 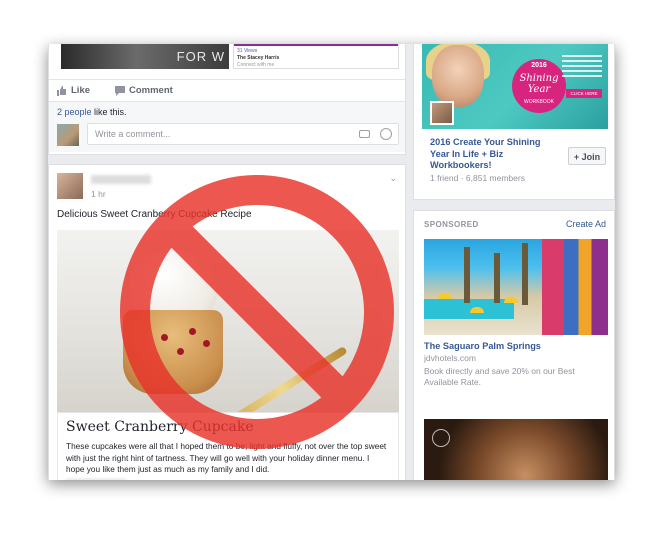 I want to click on thumbs-up-icon, so click(x=61, y=90).